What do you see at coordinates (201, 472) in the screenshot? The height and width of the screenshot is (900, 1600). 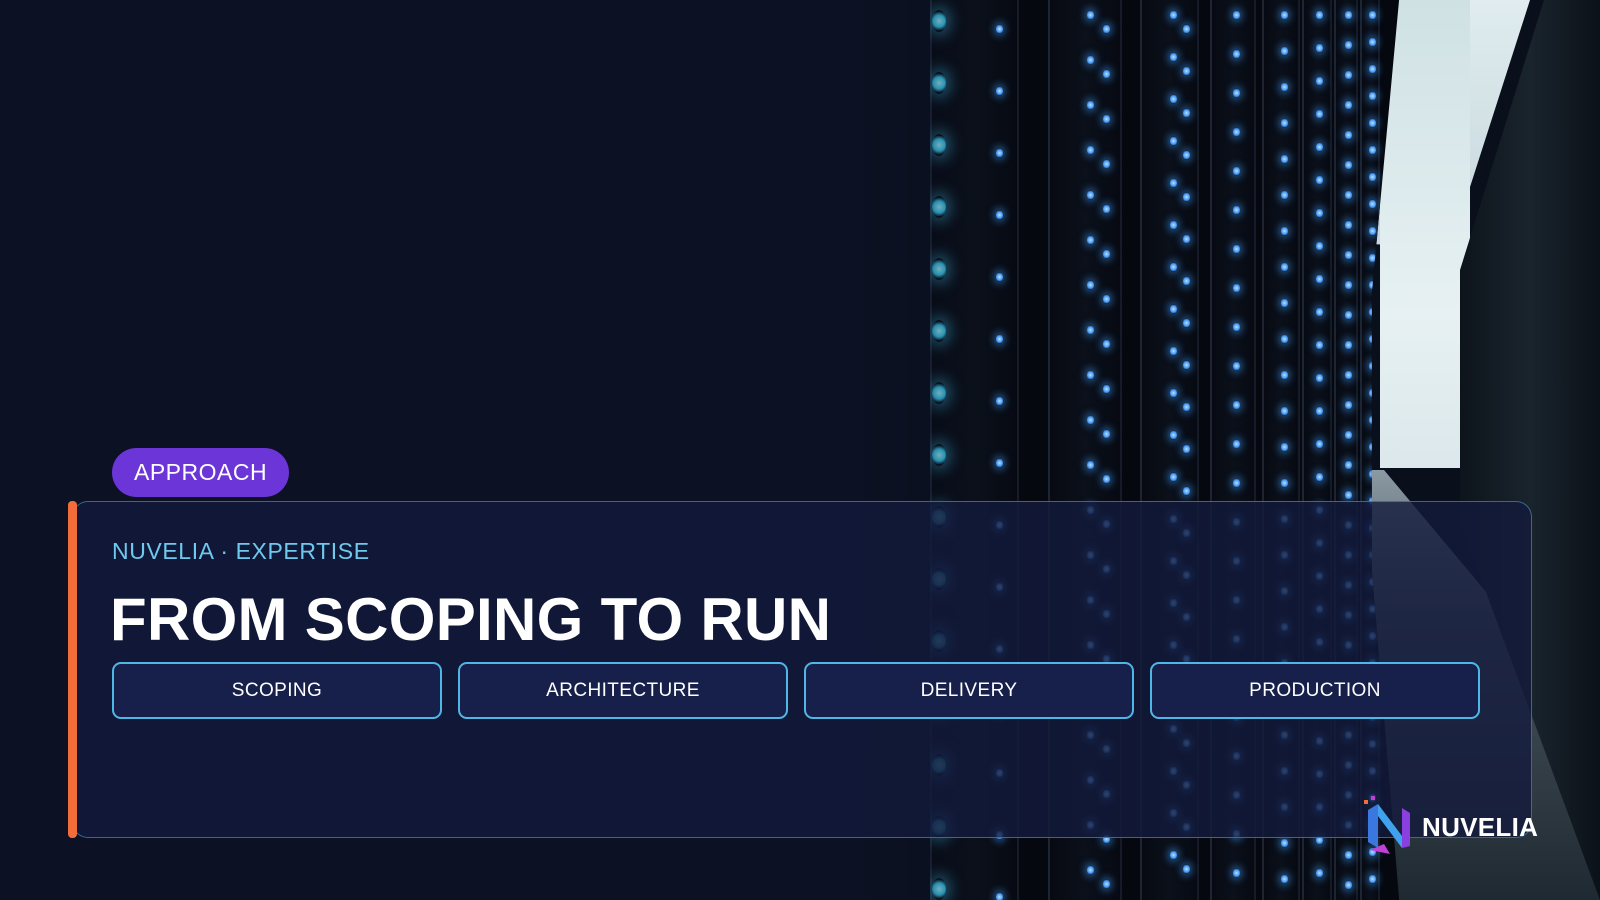 I see `section-tag: APPROACH` at bounding box center [201, 472].